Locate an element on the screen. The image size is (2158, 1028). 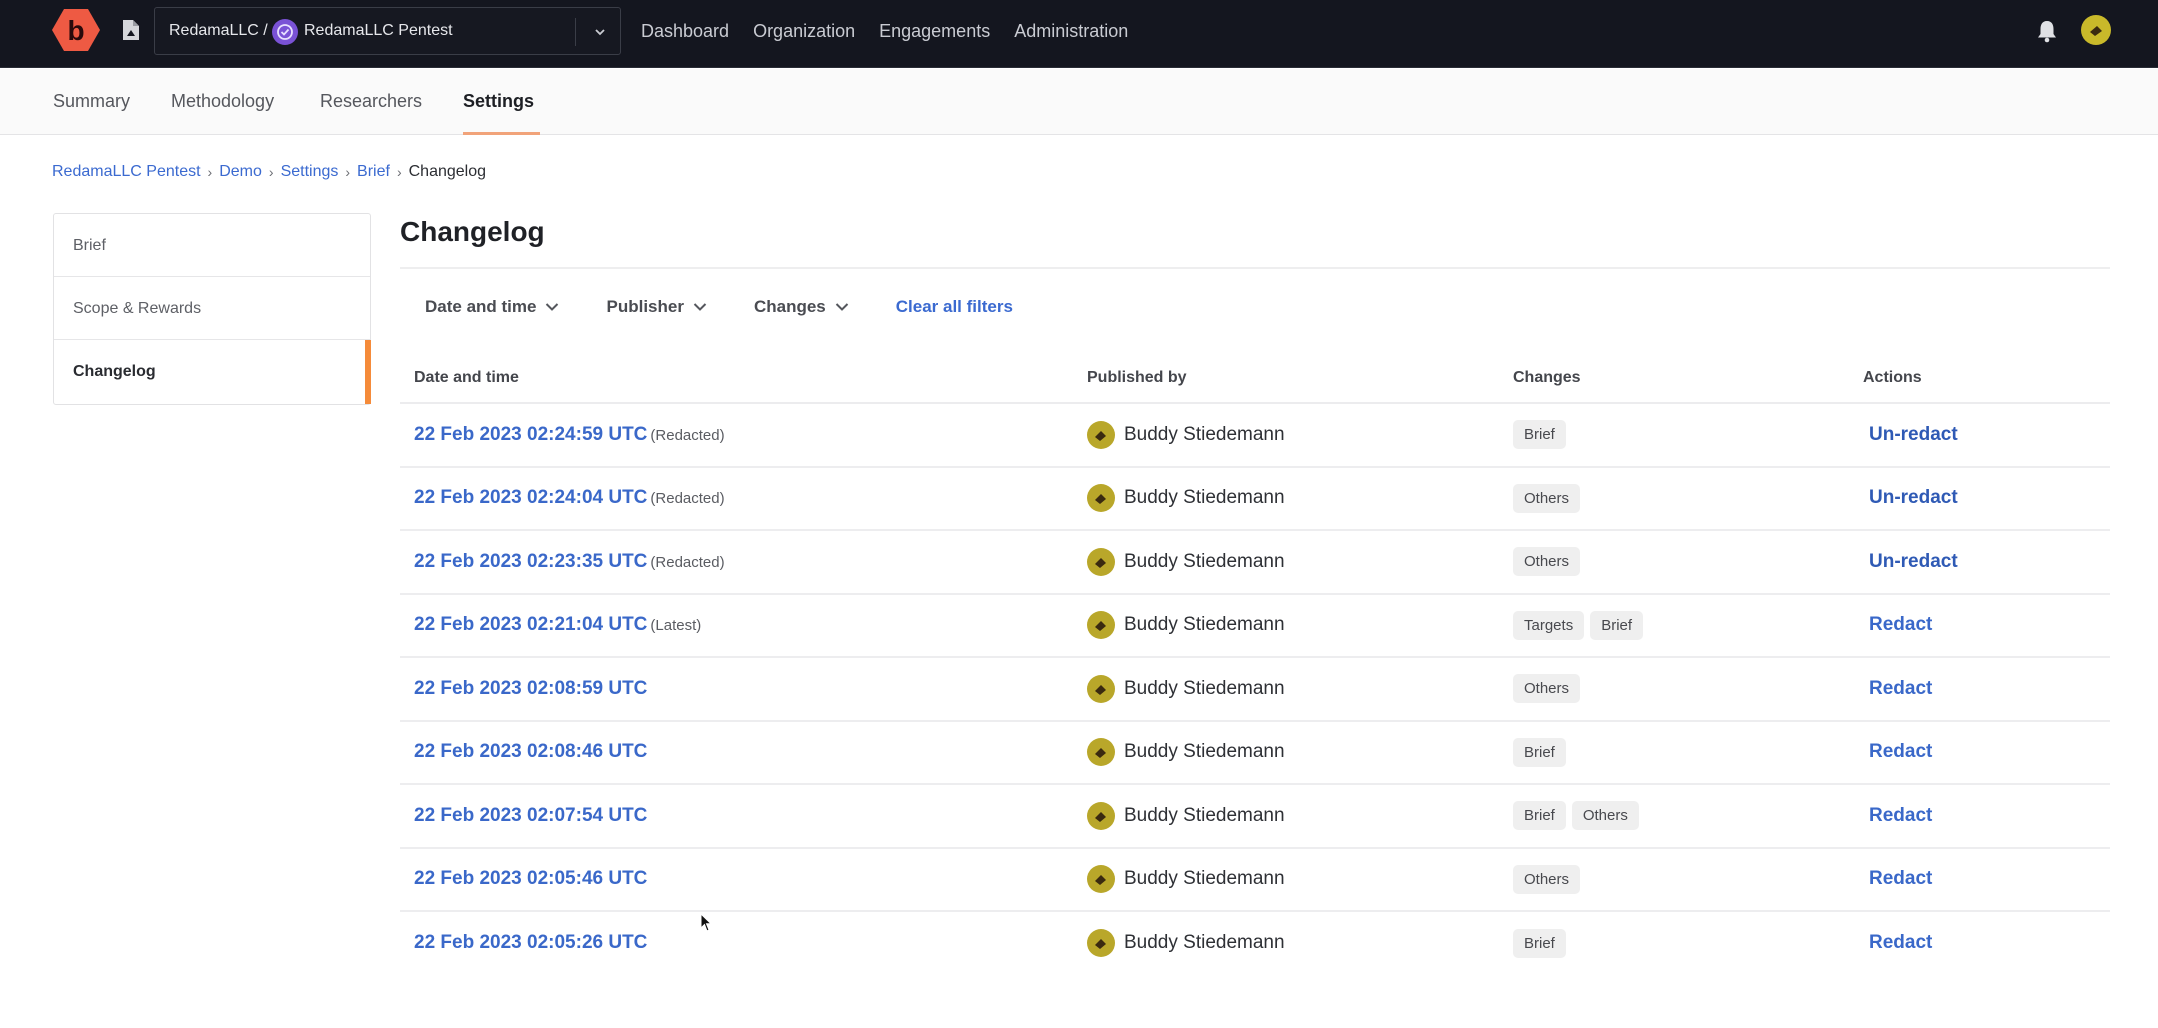
actions-cell: Un-redact is located at coordinates (1986, 562).